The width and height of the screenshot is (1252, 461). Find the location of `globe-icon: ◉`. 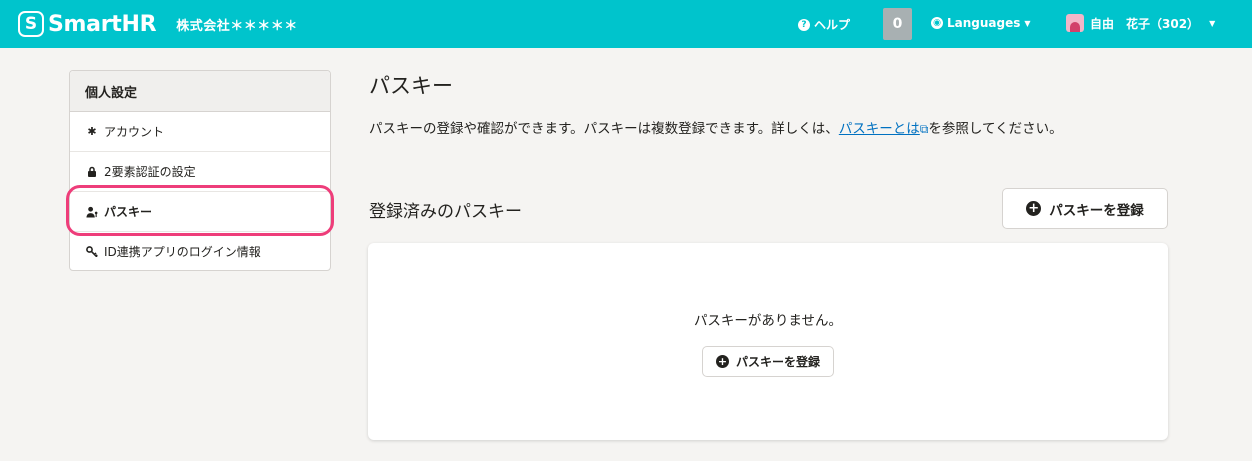

globe-icon: ◉ is located at coordinates (937, 23).